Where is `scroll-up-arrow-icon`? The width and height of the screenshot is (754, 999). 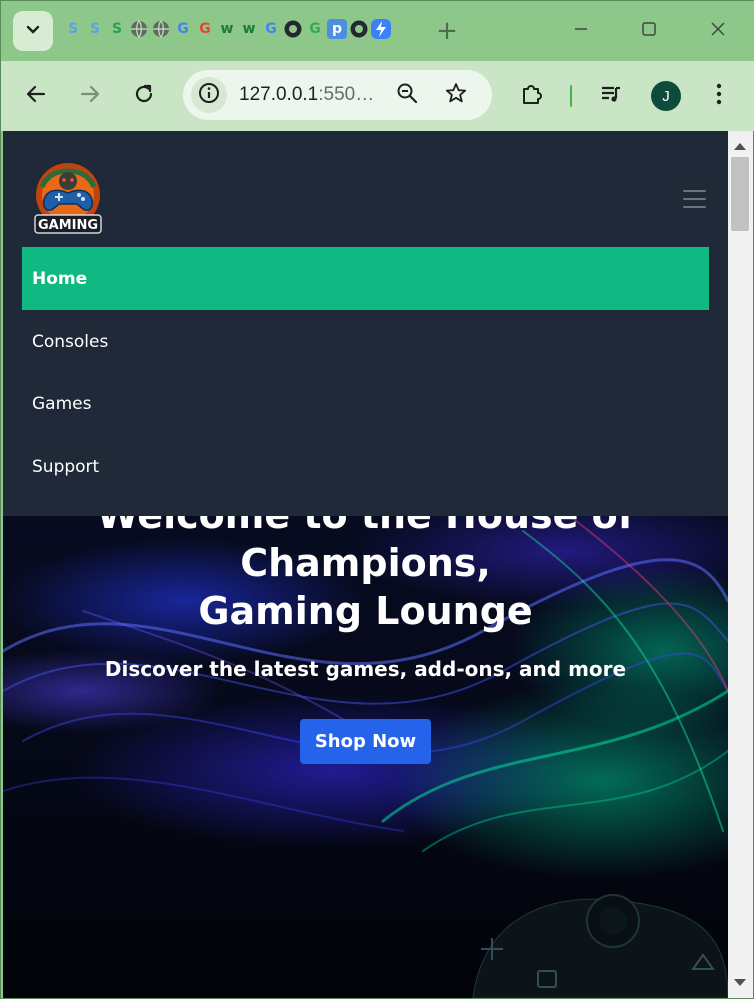
scroll-up-arrow-icon is located at coordinates (740, 146).